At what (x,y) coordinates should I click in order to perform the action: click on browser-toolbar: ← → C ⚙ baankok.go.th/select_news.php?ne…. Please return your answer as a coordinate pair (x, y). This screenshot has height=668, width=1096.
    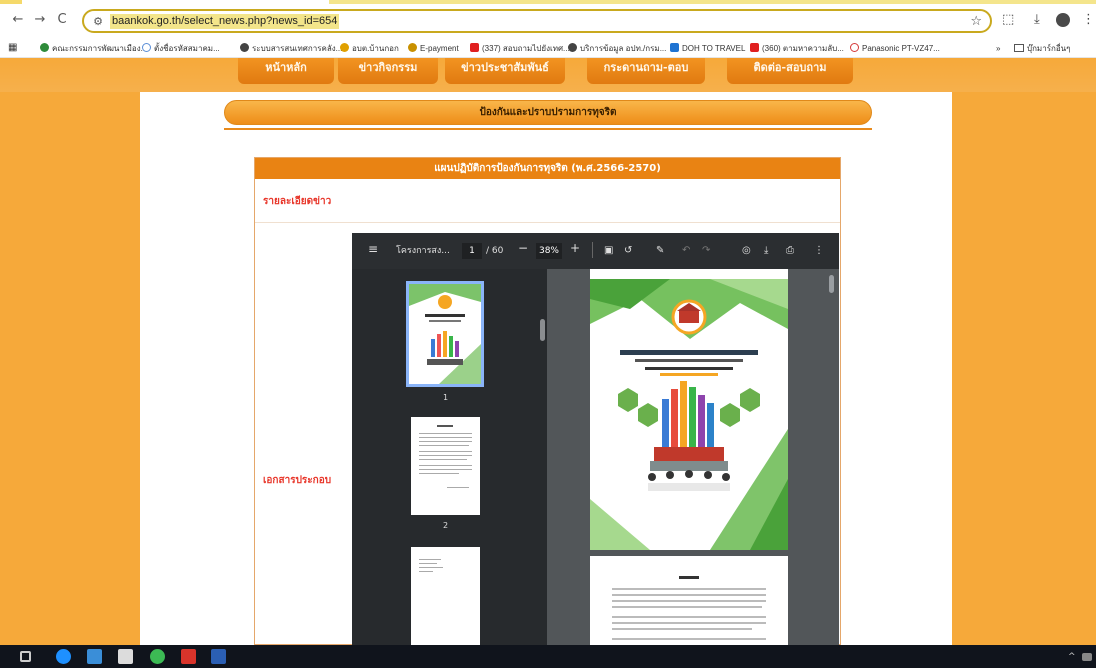
    Looking at the image, I should click on (548, 20).